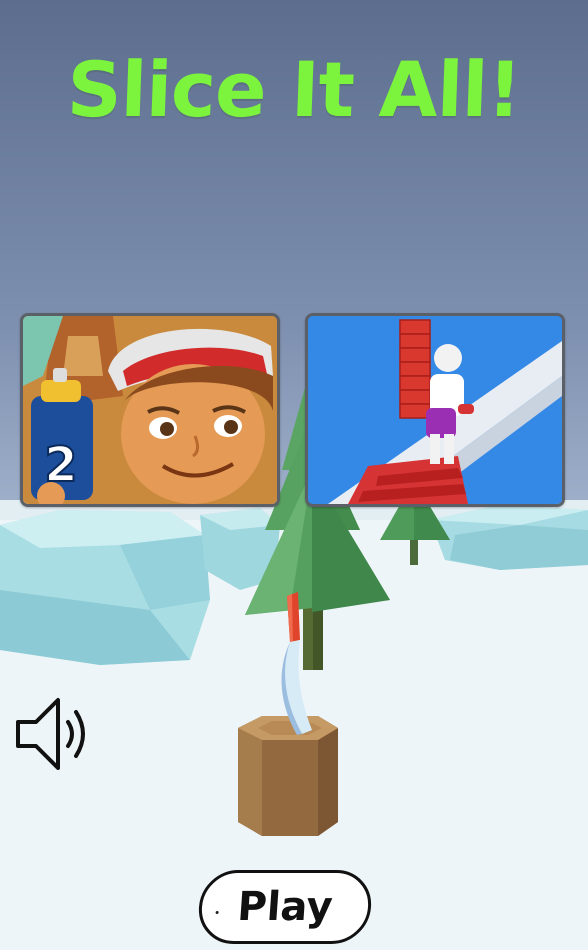 This screenshot has height=950, width=588. What do you see at coordinates (217, 912) in the screenshot?
I see `button-speck` at bounding box center [217, 912].